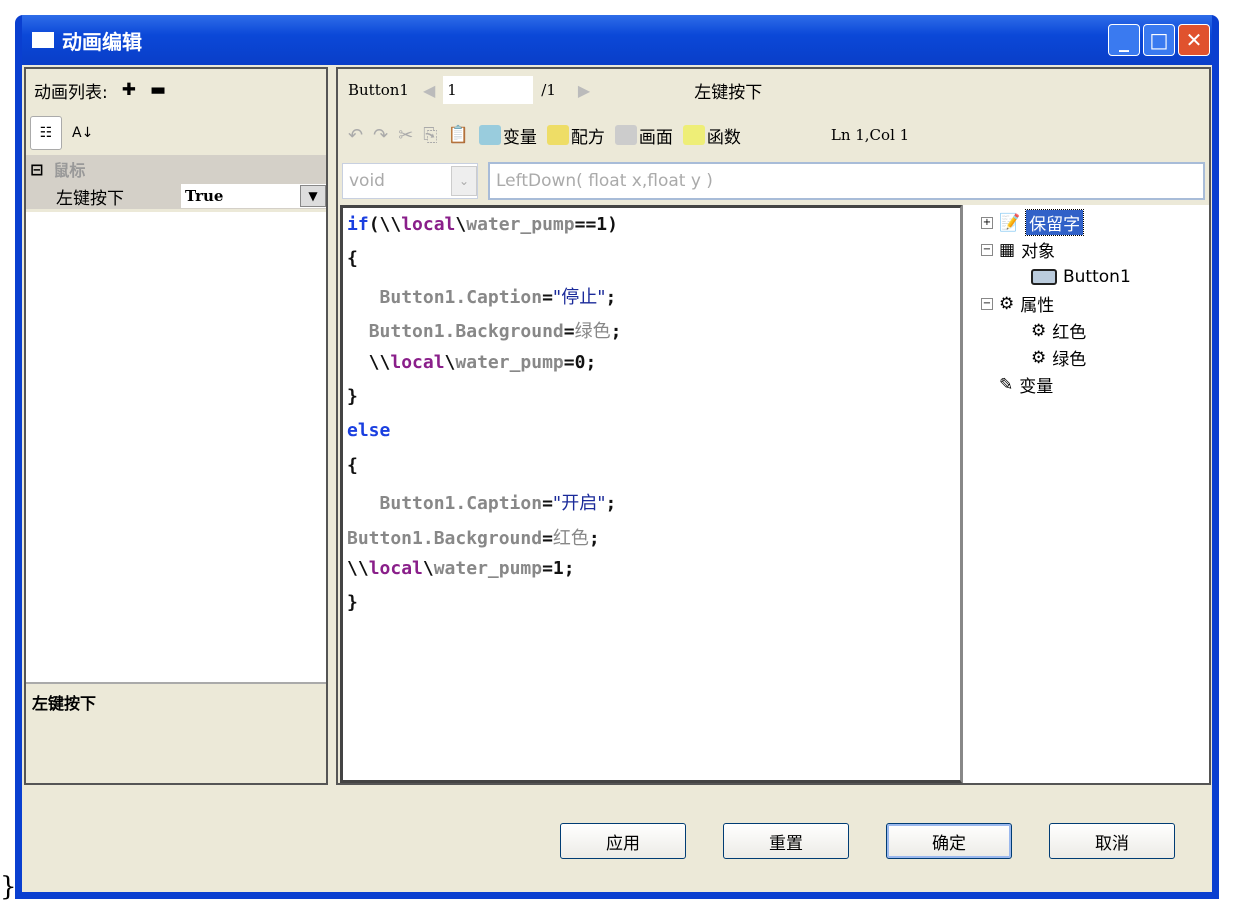 Image resolution: width=1240 pixels, height=916 pixels. Describe the element at coordinates (1095, 330) in the screenshot. I see `tree-node-red: ⚙ 红色` at that location.